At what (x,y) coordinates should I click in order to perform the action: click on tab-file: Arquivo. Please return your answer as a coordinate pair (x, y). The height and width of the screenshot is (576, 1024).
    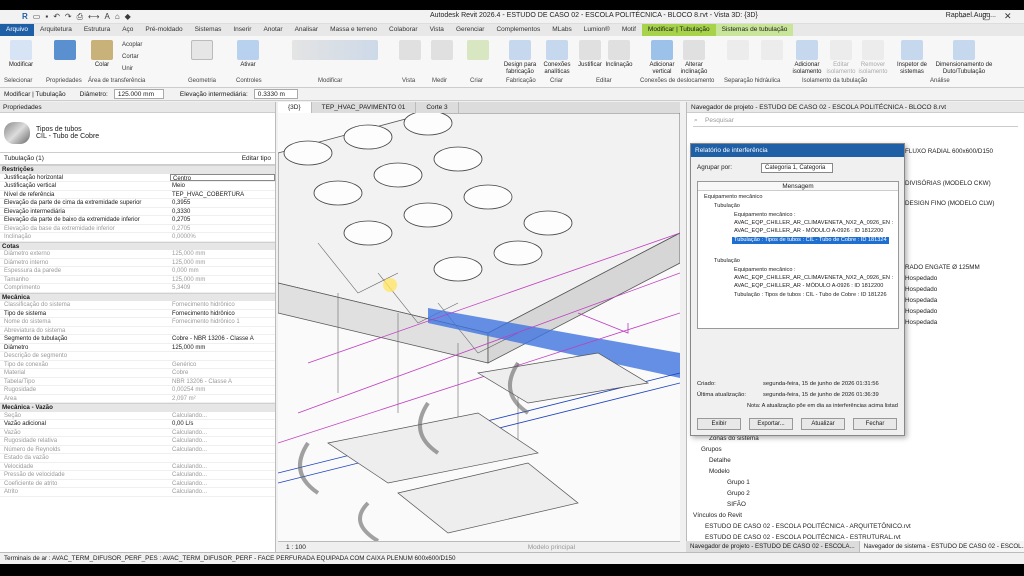
    Looking at the image, I should click on (17, 30).